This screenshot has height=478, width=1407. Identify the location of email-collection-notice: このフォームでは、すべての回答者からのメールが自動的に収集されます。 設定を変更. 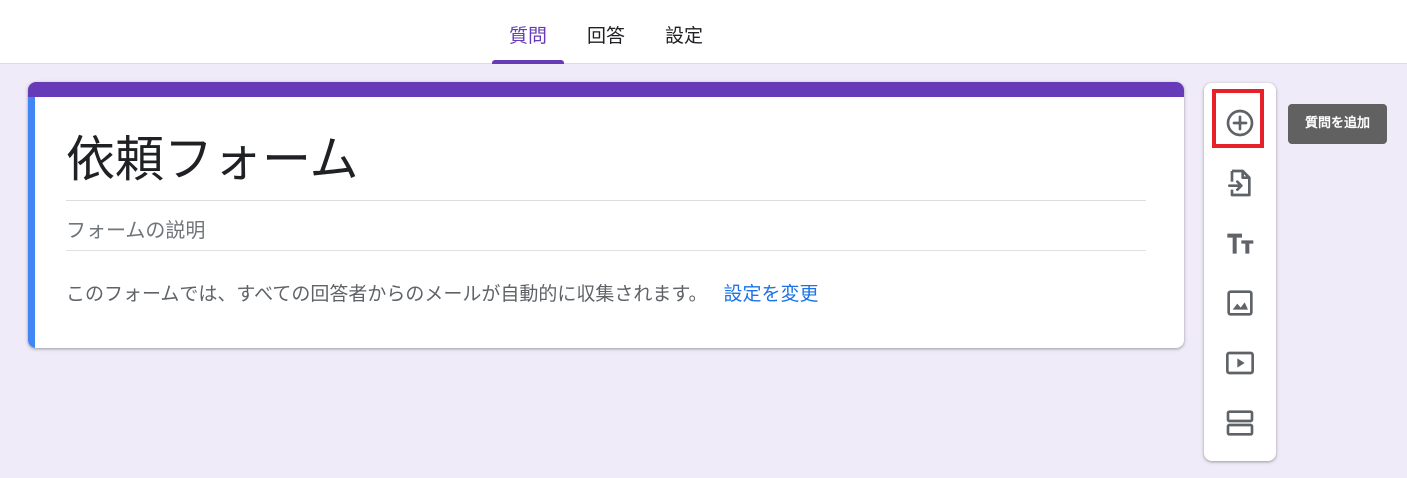
(442, 294).